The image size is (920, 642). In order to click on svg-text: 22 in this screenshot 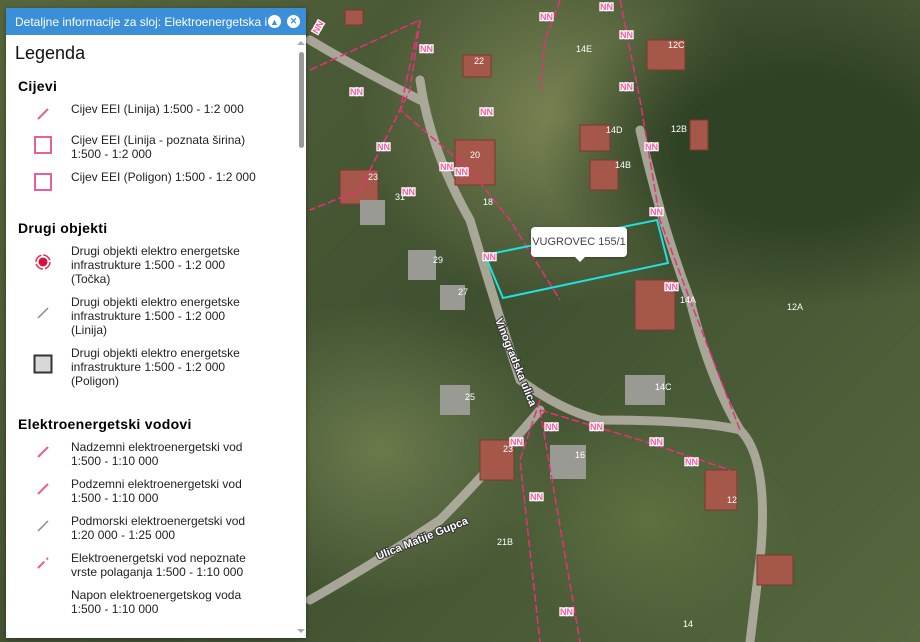, I will do `click(479, 61)`.